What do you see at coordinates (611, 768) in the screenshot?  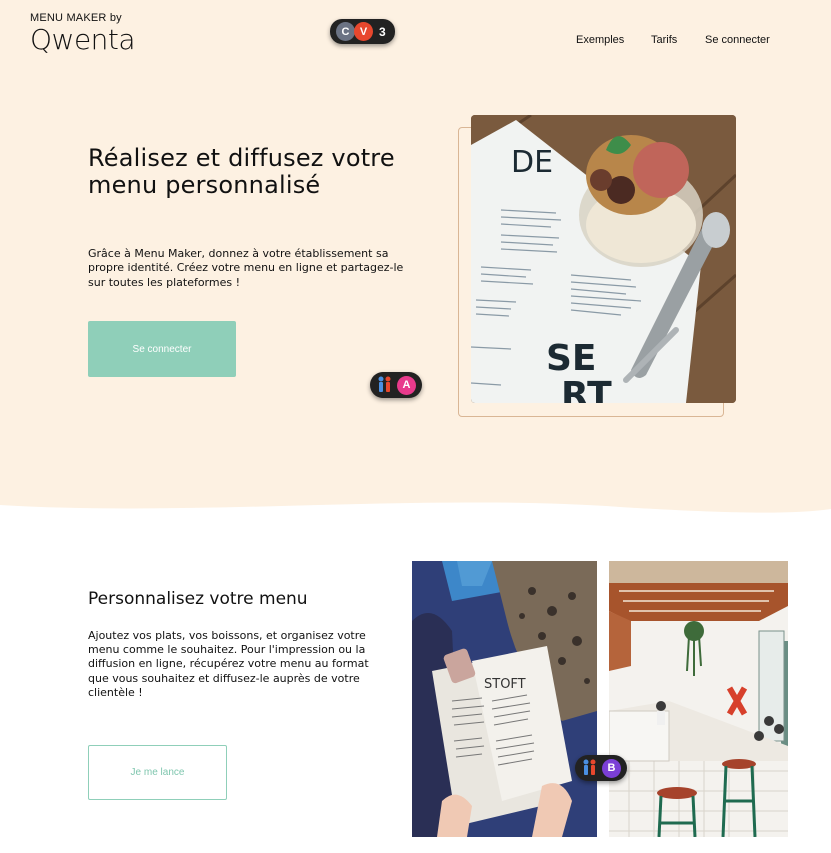 I see `avatar-b: B` at bounding box center [611, 768].